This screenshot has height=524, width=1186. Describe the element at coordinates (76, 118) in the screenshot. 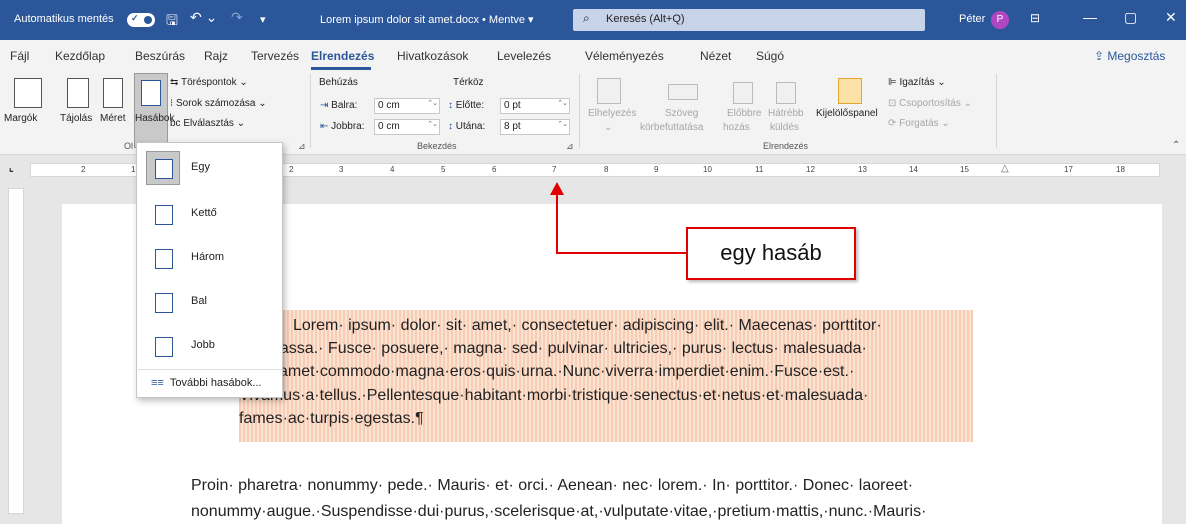

I see `orientation-label: Tájolás` at that location.